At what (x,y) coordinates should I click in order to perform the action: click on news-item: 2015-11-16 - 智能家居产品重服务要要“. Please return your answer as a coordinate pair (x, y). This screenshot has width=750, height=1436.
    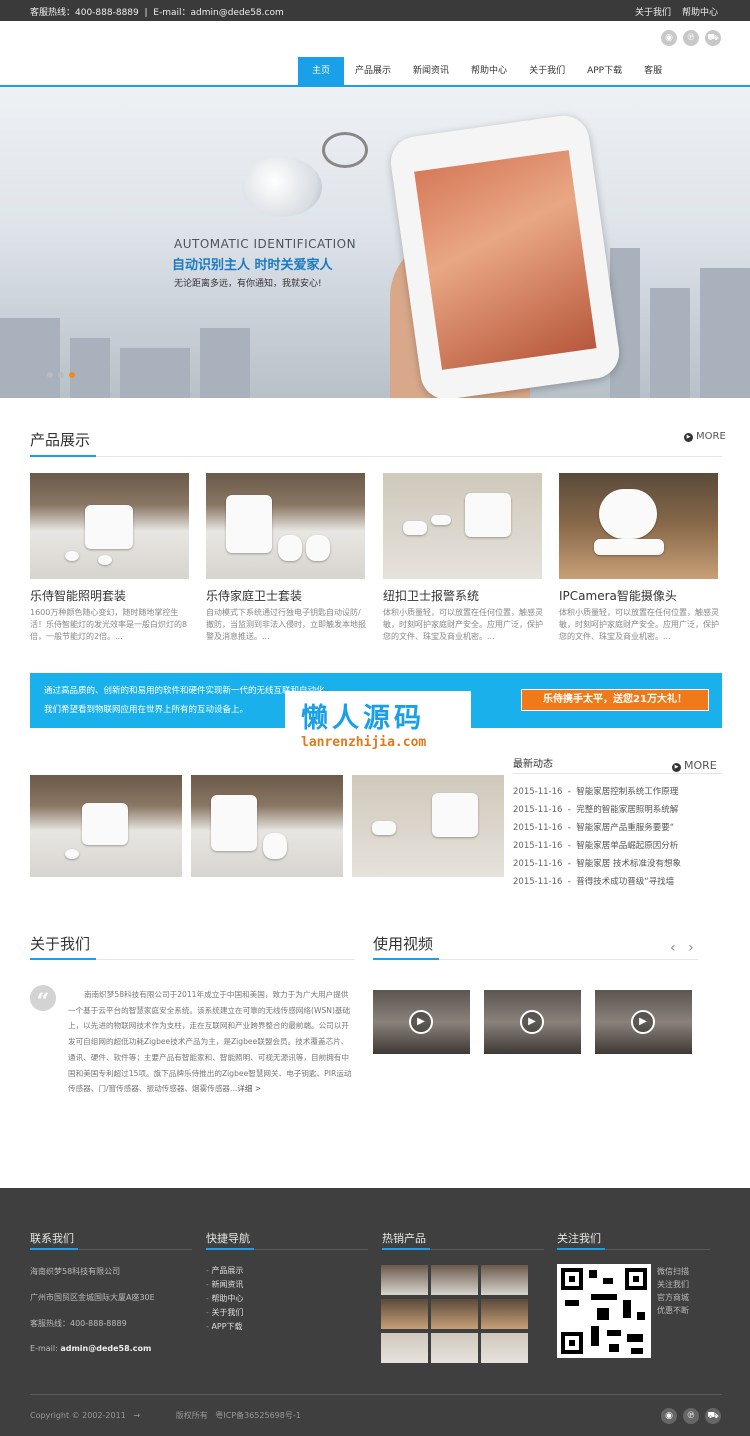
    Looking at the image, I should click on (593, 827).